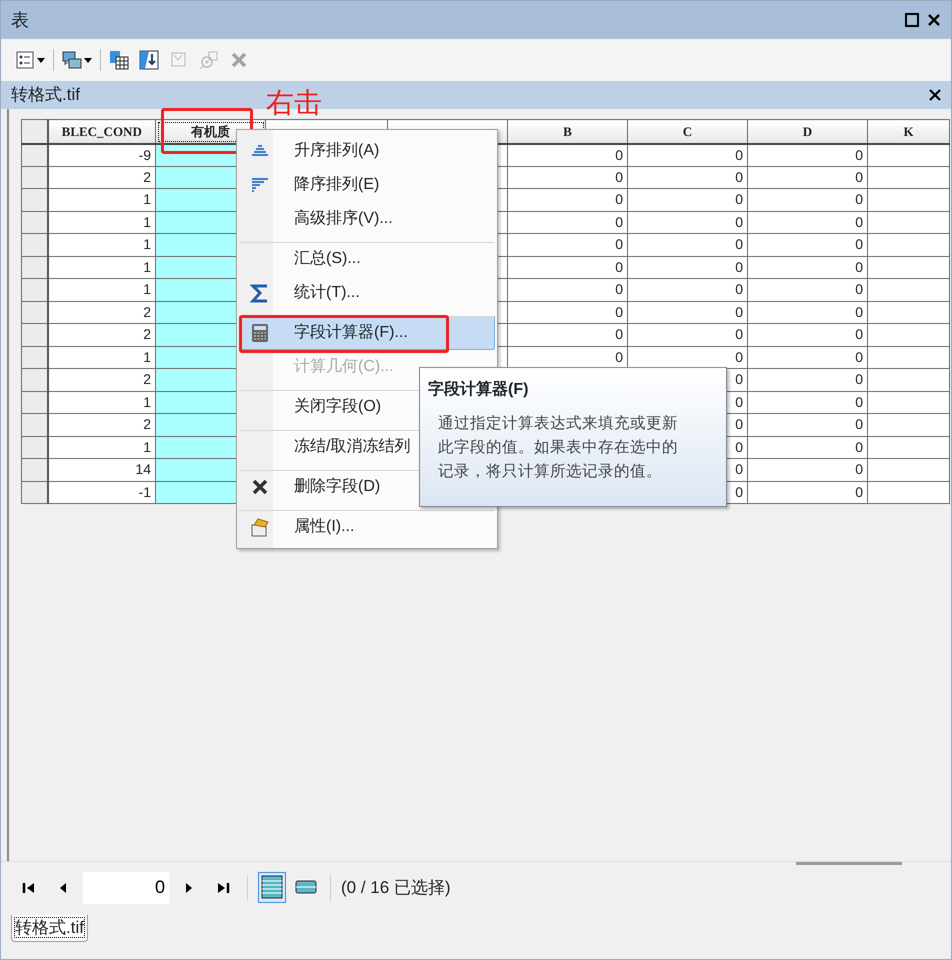 This screenshot has width=952, height=960. What do you see at coordinates (260, 333) in the screenshot?
I see `calculator-icon` at bounding box center [260, 333].